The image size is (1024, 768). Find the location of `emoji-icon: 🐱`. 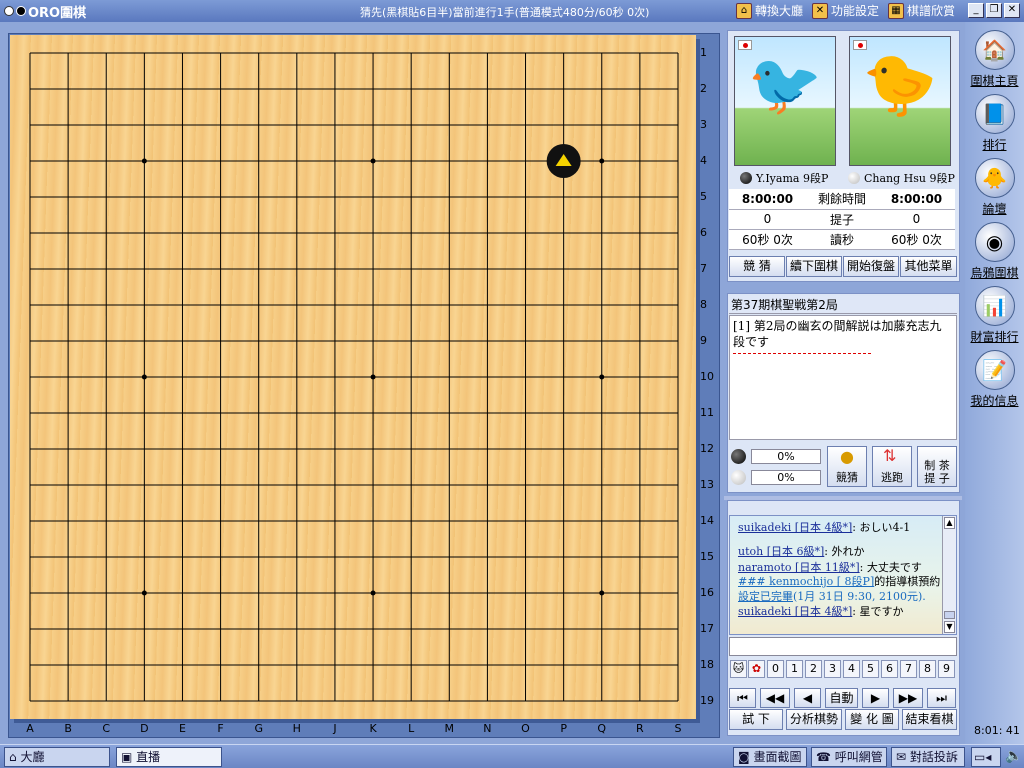

emoji-icon: 🐱 is located at coordinates (738, 669).